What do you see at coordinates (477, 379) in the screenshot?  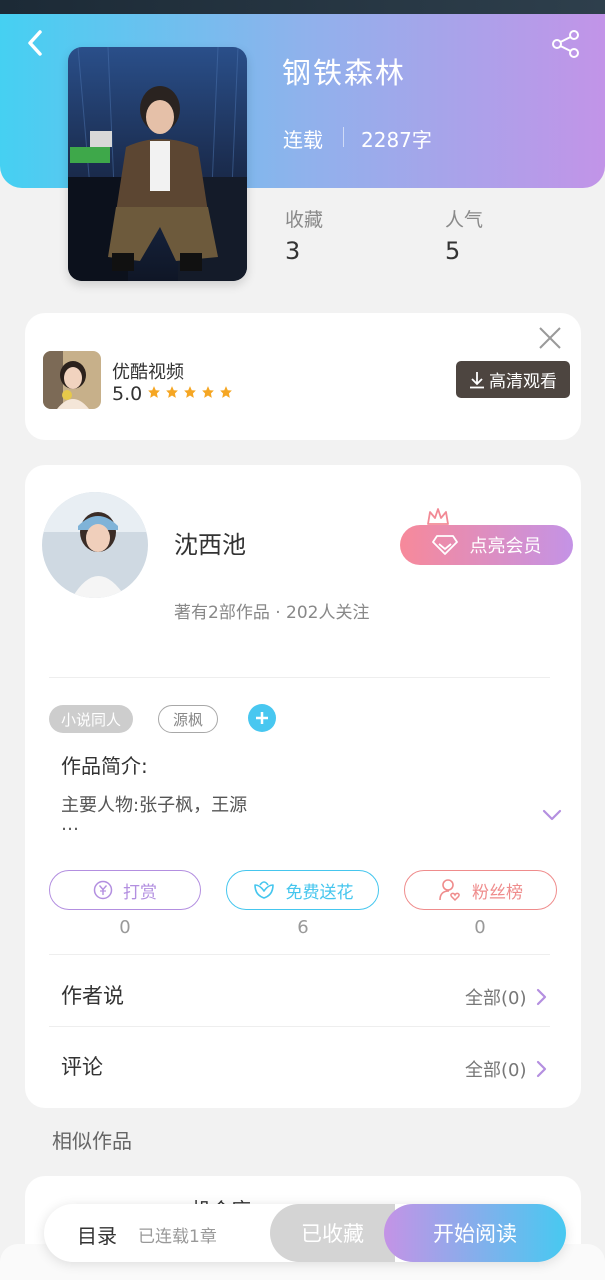 I see `download-icon` at bounding box center [477, 379].